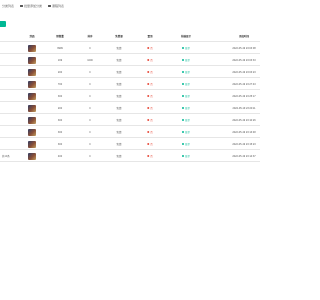  Describe the element at coordinates (130, 132) in the screenshot. I see `table-row: 300 0 免费 否 显示 2022-05-19 23:13:48` at that location.